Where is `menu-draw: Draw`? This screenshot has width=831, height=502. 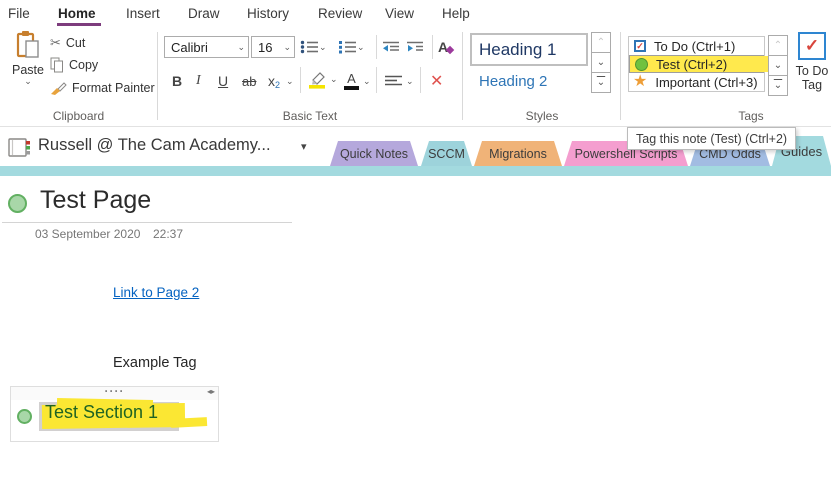
menu-draw: Draw is located at coordinates (204, 13).